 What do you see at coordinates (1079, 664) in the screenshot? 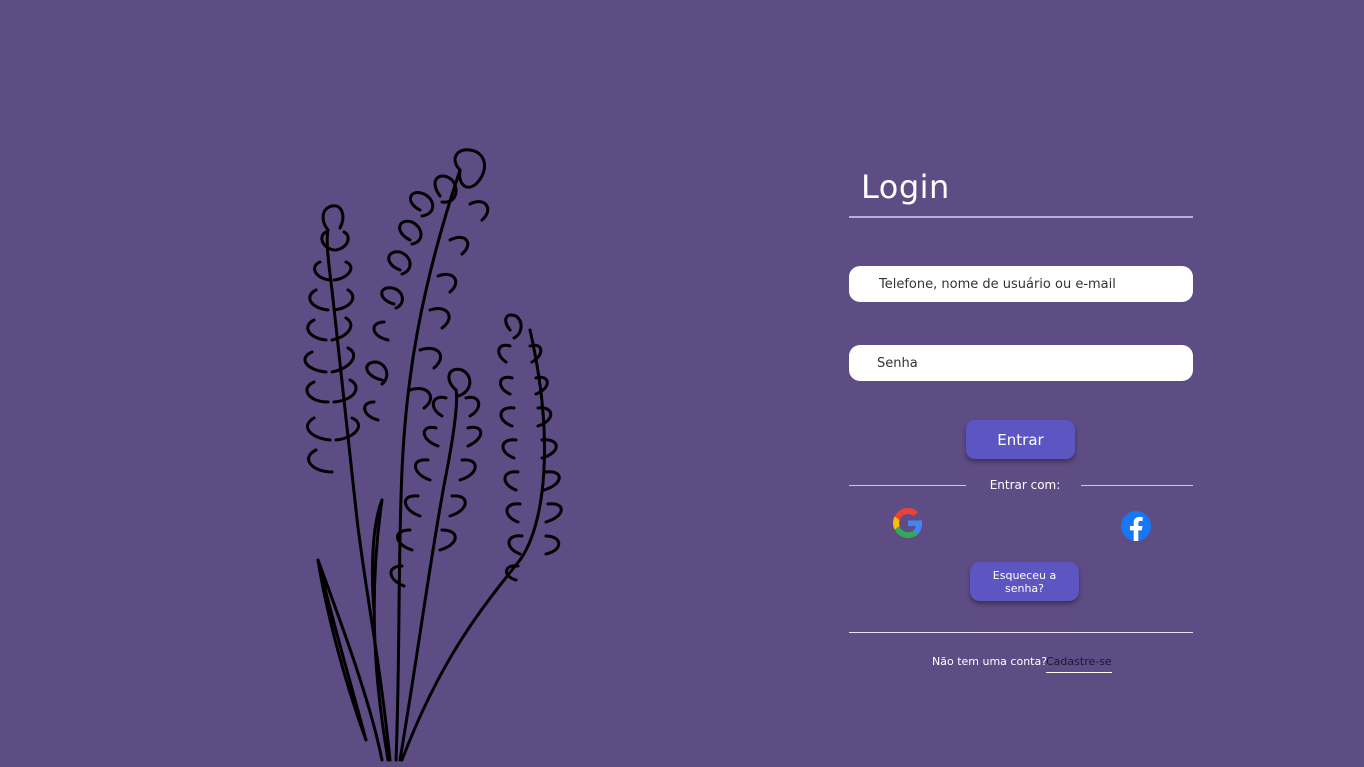
I see `signup-link: Cadastre-se` at bounding box center [1079, 664].